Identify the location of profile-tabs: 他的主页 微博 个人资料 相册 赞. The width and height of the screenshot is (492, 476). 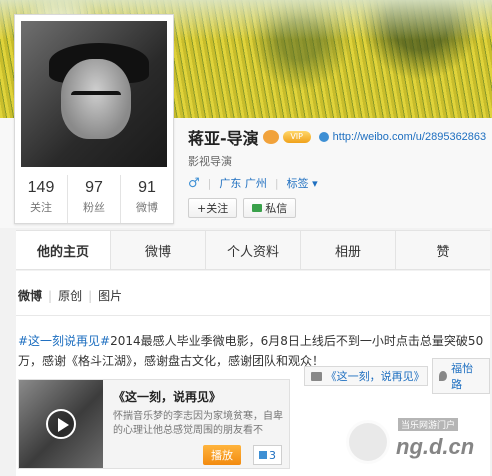
(253, 250).